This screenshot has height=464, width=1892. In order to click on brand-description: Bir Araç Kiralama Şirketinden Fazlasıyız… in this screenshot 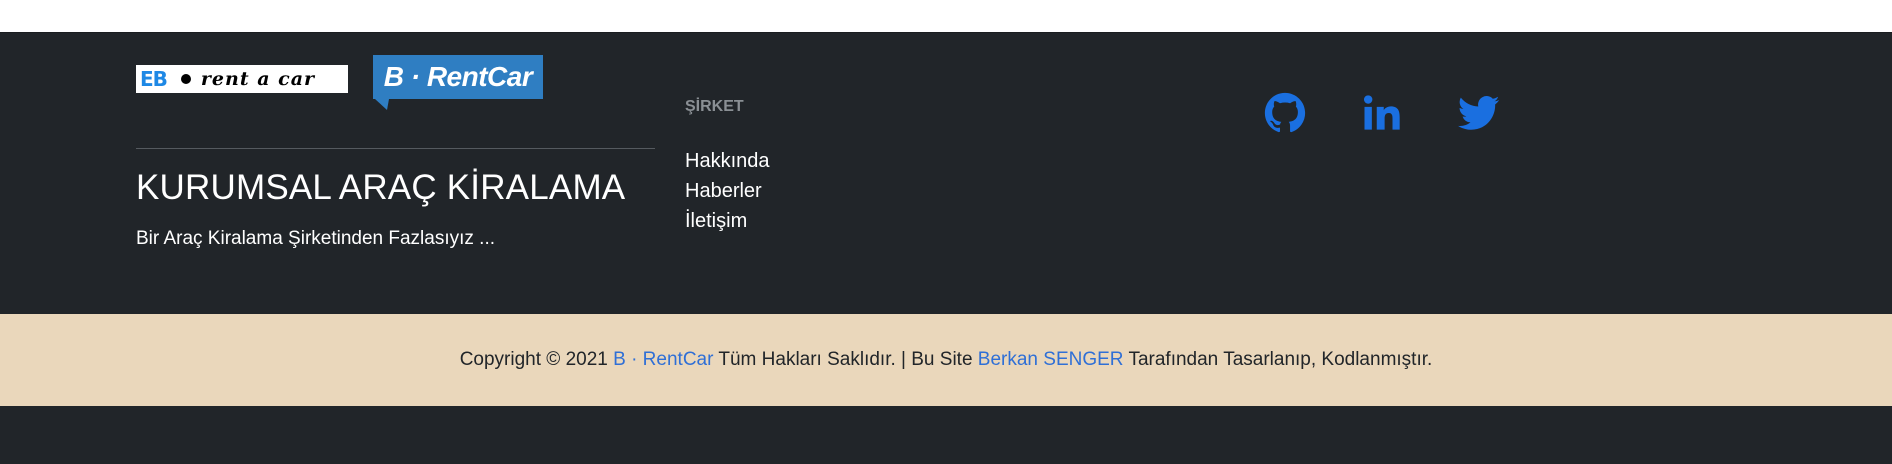, I will do `click(316, 238)`.